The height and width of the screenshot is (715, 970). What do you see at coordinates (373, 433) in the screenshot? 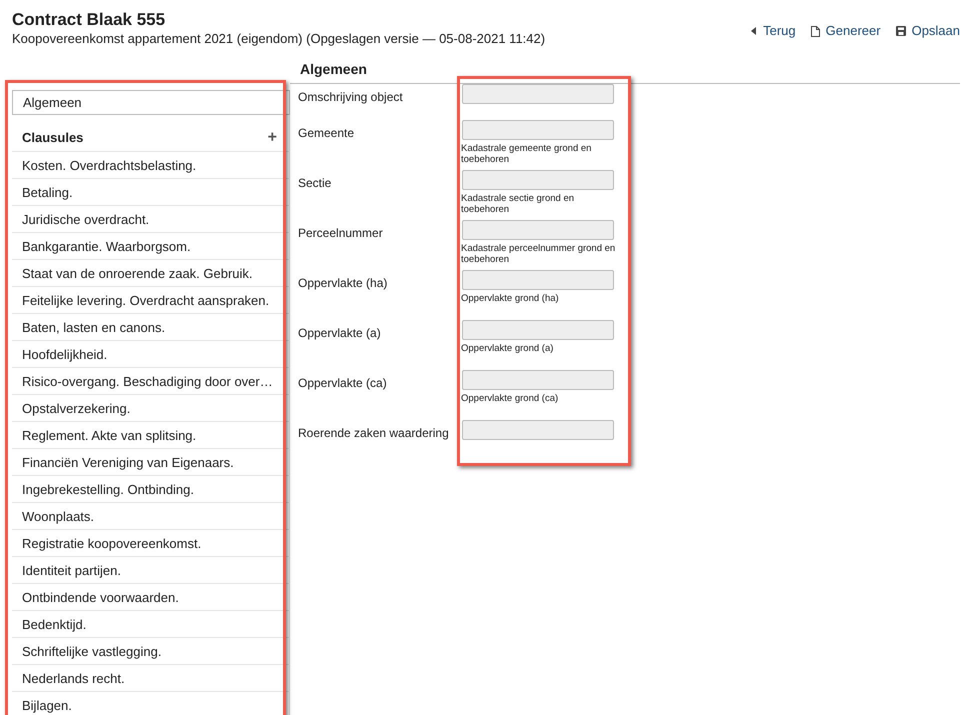
I see `field-label: Roerende zaken waardering` at bounding box center [373, 433].